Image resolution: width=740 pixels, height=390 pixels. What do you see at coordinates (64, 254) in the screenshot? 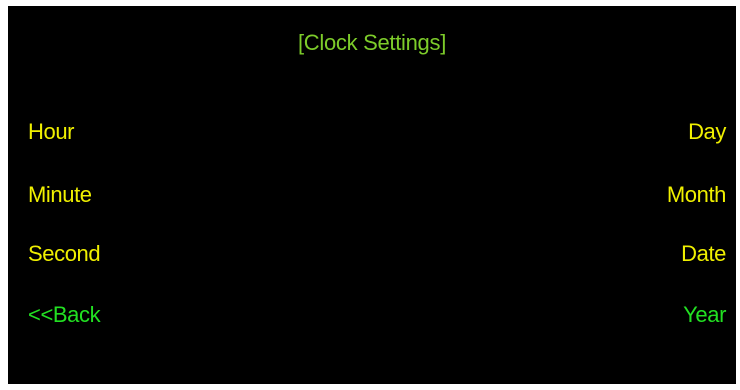
I see `menu-item-second: Second` at bounding box center [64, 254].